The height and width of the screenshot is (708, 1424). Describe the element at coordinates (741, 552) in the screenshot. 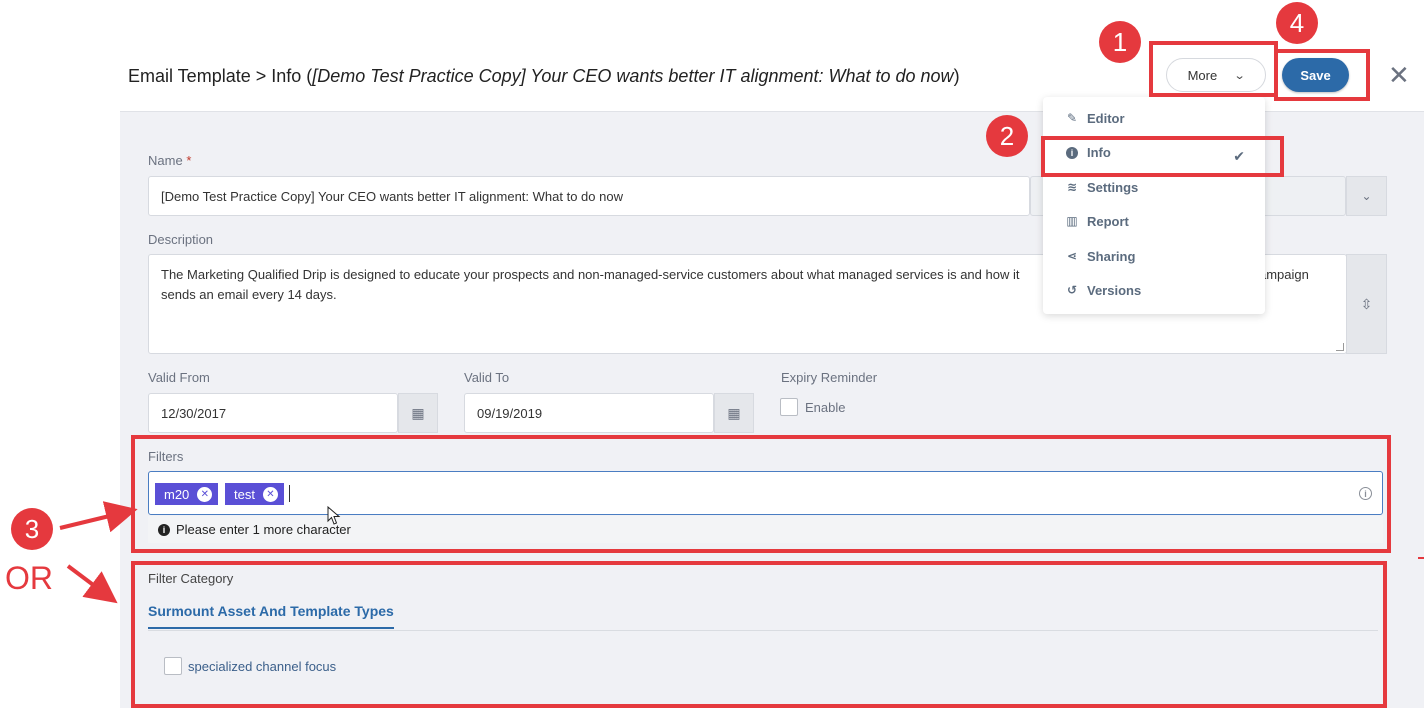

I see `annotation-arrows` at that location.